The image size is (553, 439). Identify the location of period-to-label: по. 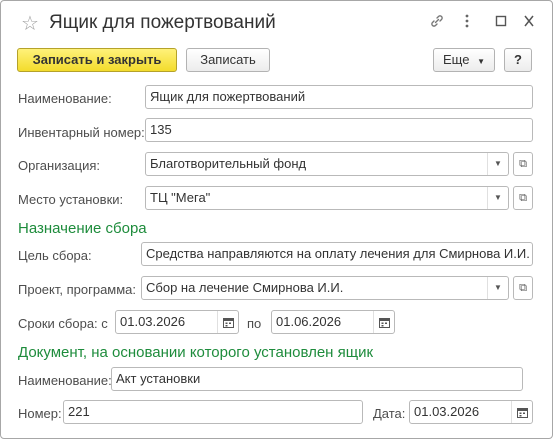
(254, 323).